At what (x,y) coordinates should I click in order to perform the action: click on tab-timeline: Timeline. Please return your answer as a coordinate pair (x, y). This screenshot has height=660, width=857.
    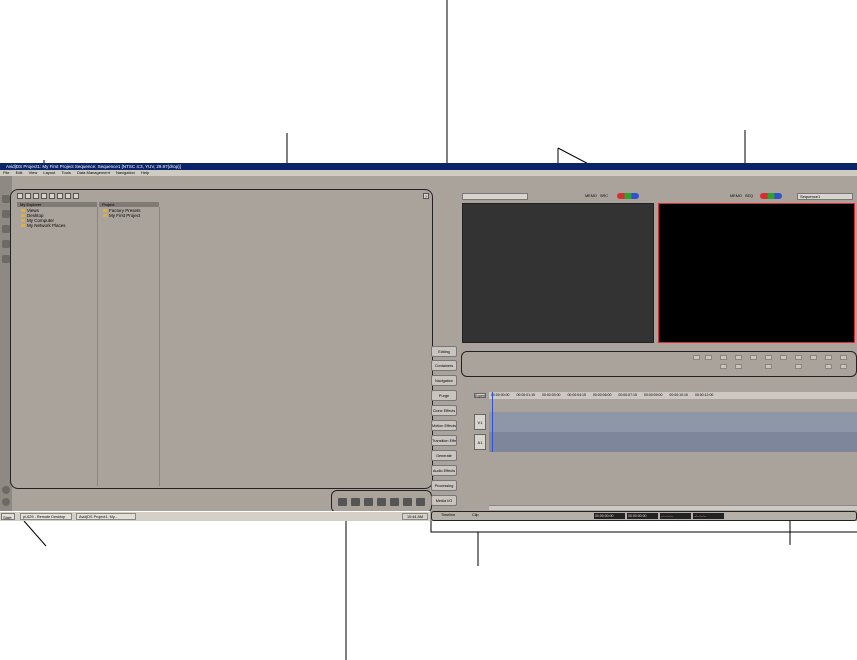
    Looking at the image, I should click on (448, 515).